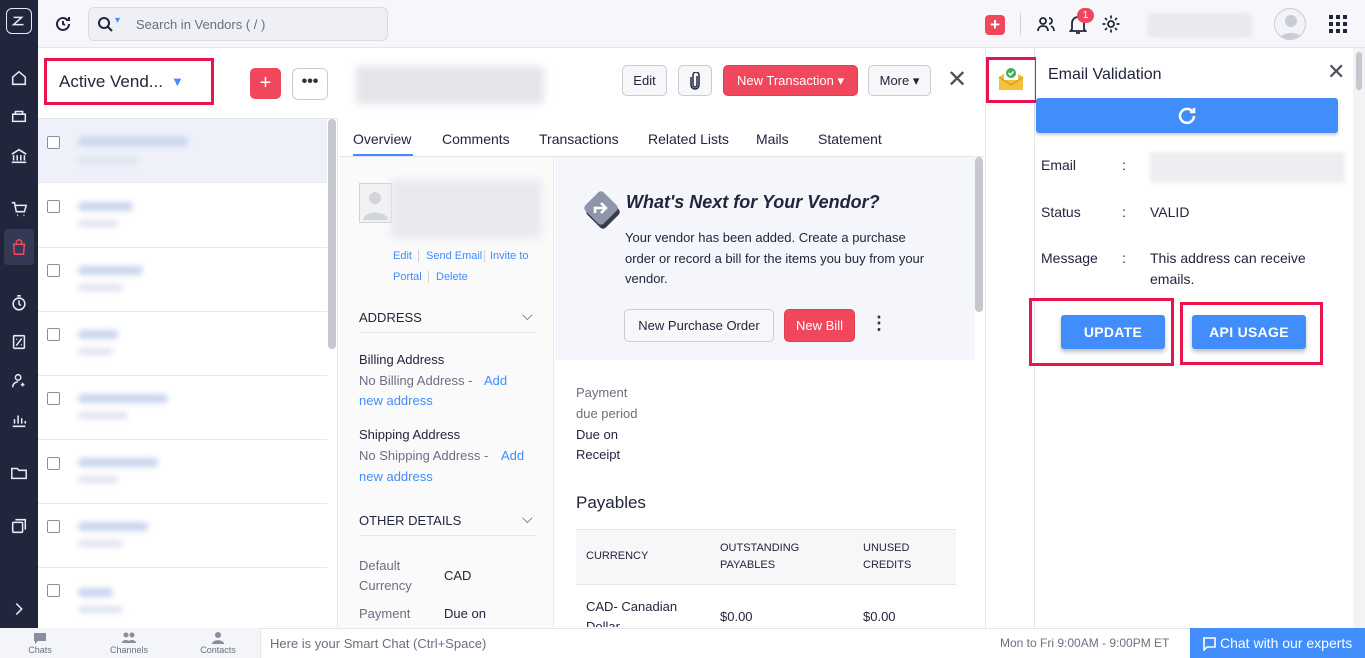  What do you see at coordinates (1172, 279) in the screenshot?
I see `message-value-2: emails.` at bounding box center [1172, 279].